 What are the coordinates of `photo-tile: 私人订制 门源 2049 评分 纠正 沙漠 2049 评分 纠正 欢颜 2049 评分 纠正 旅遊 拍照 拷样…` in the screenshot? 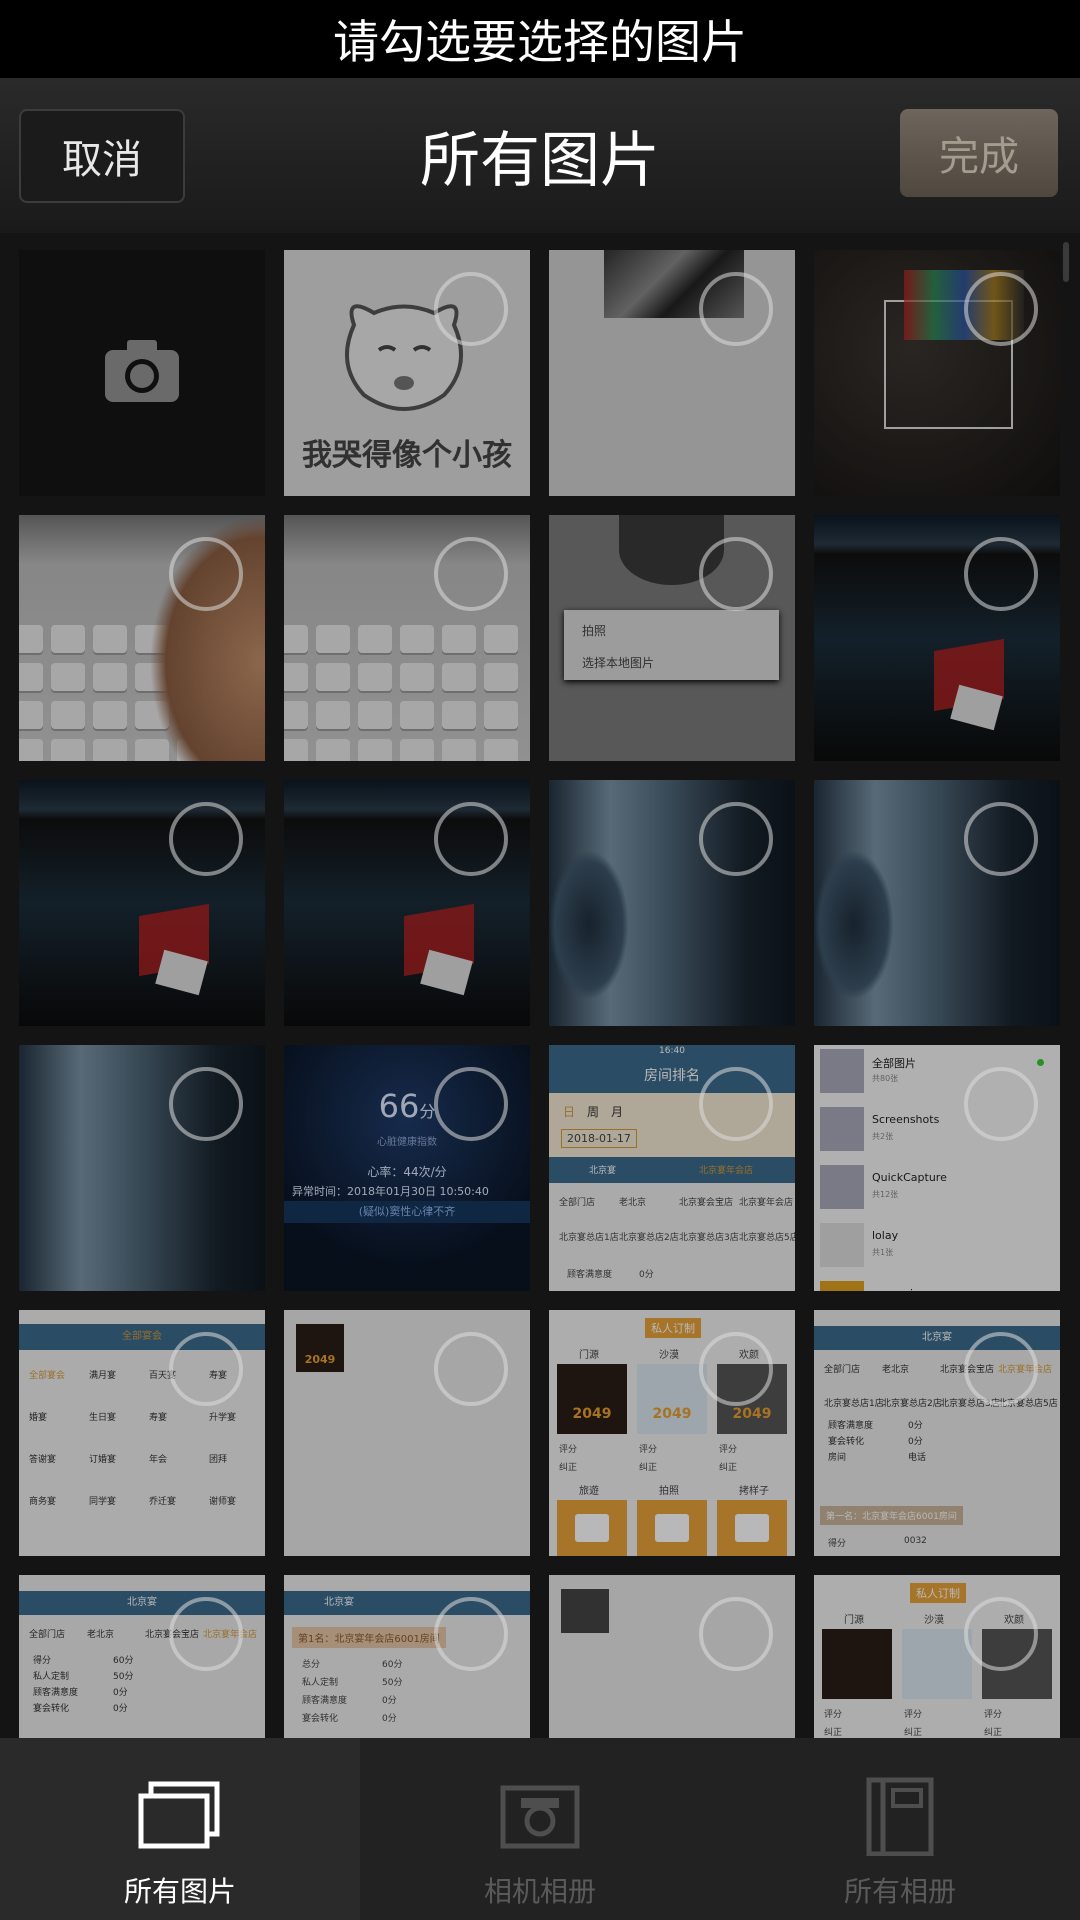 It's located at (672, 1433).